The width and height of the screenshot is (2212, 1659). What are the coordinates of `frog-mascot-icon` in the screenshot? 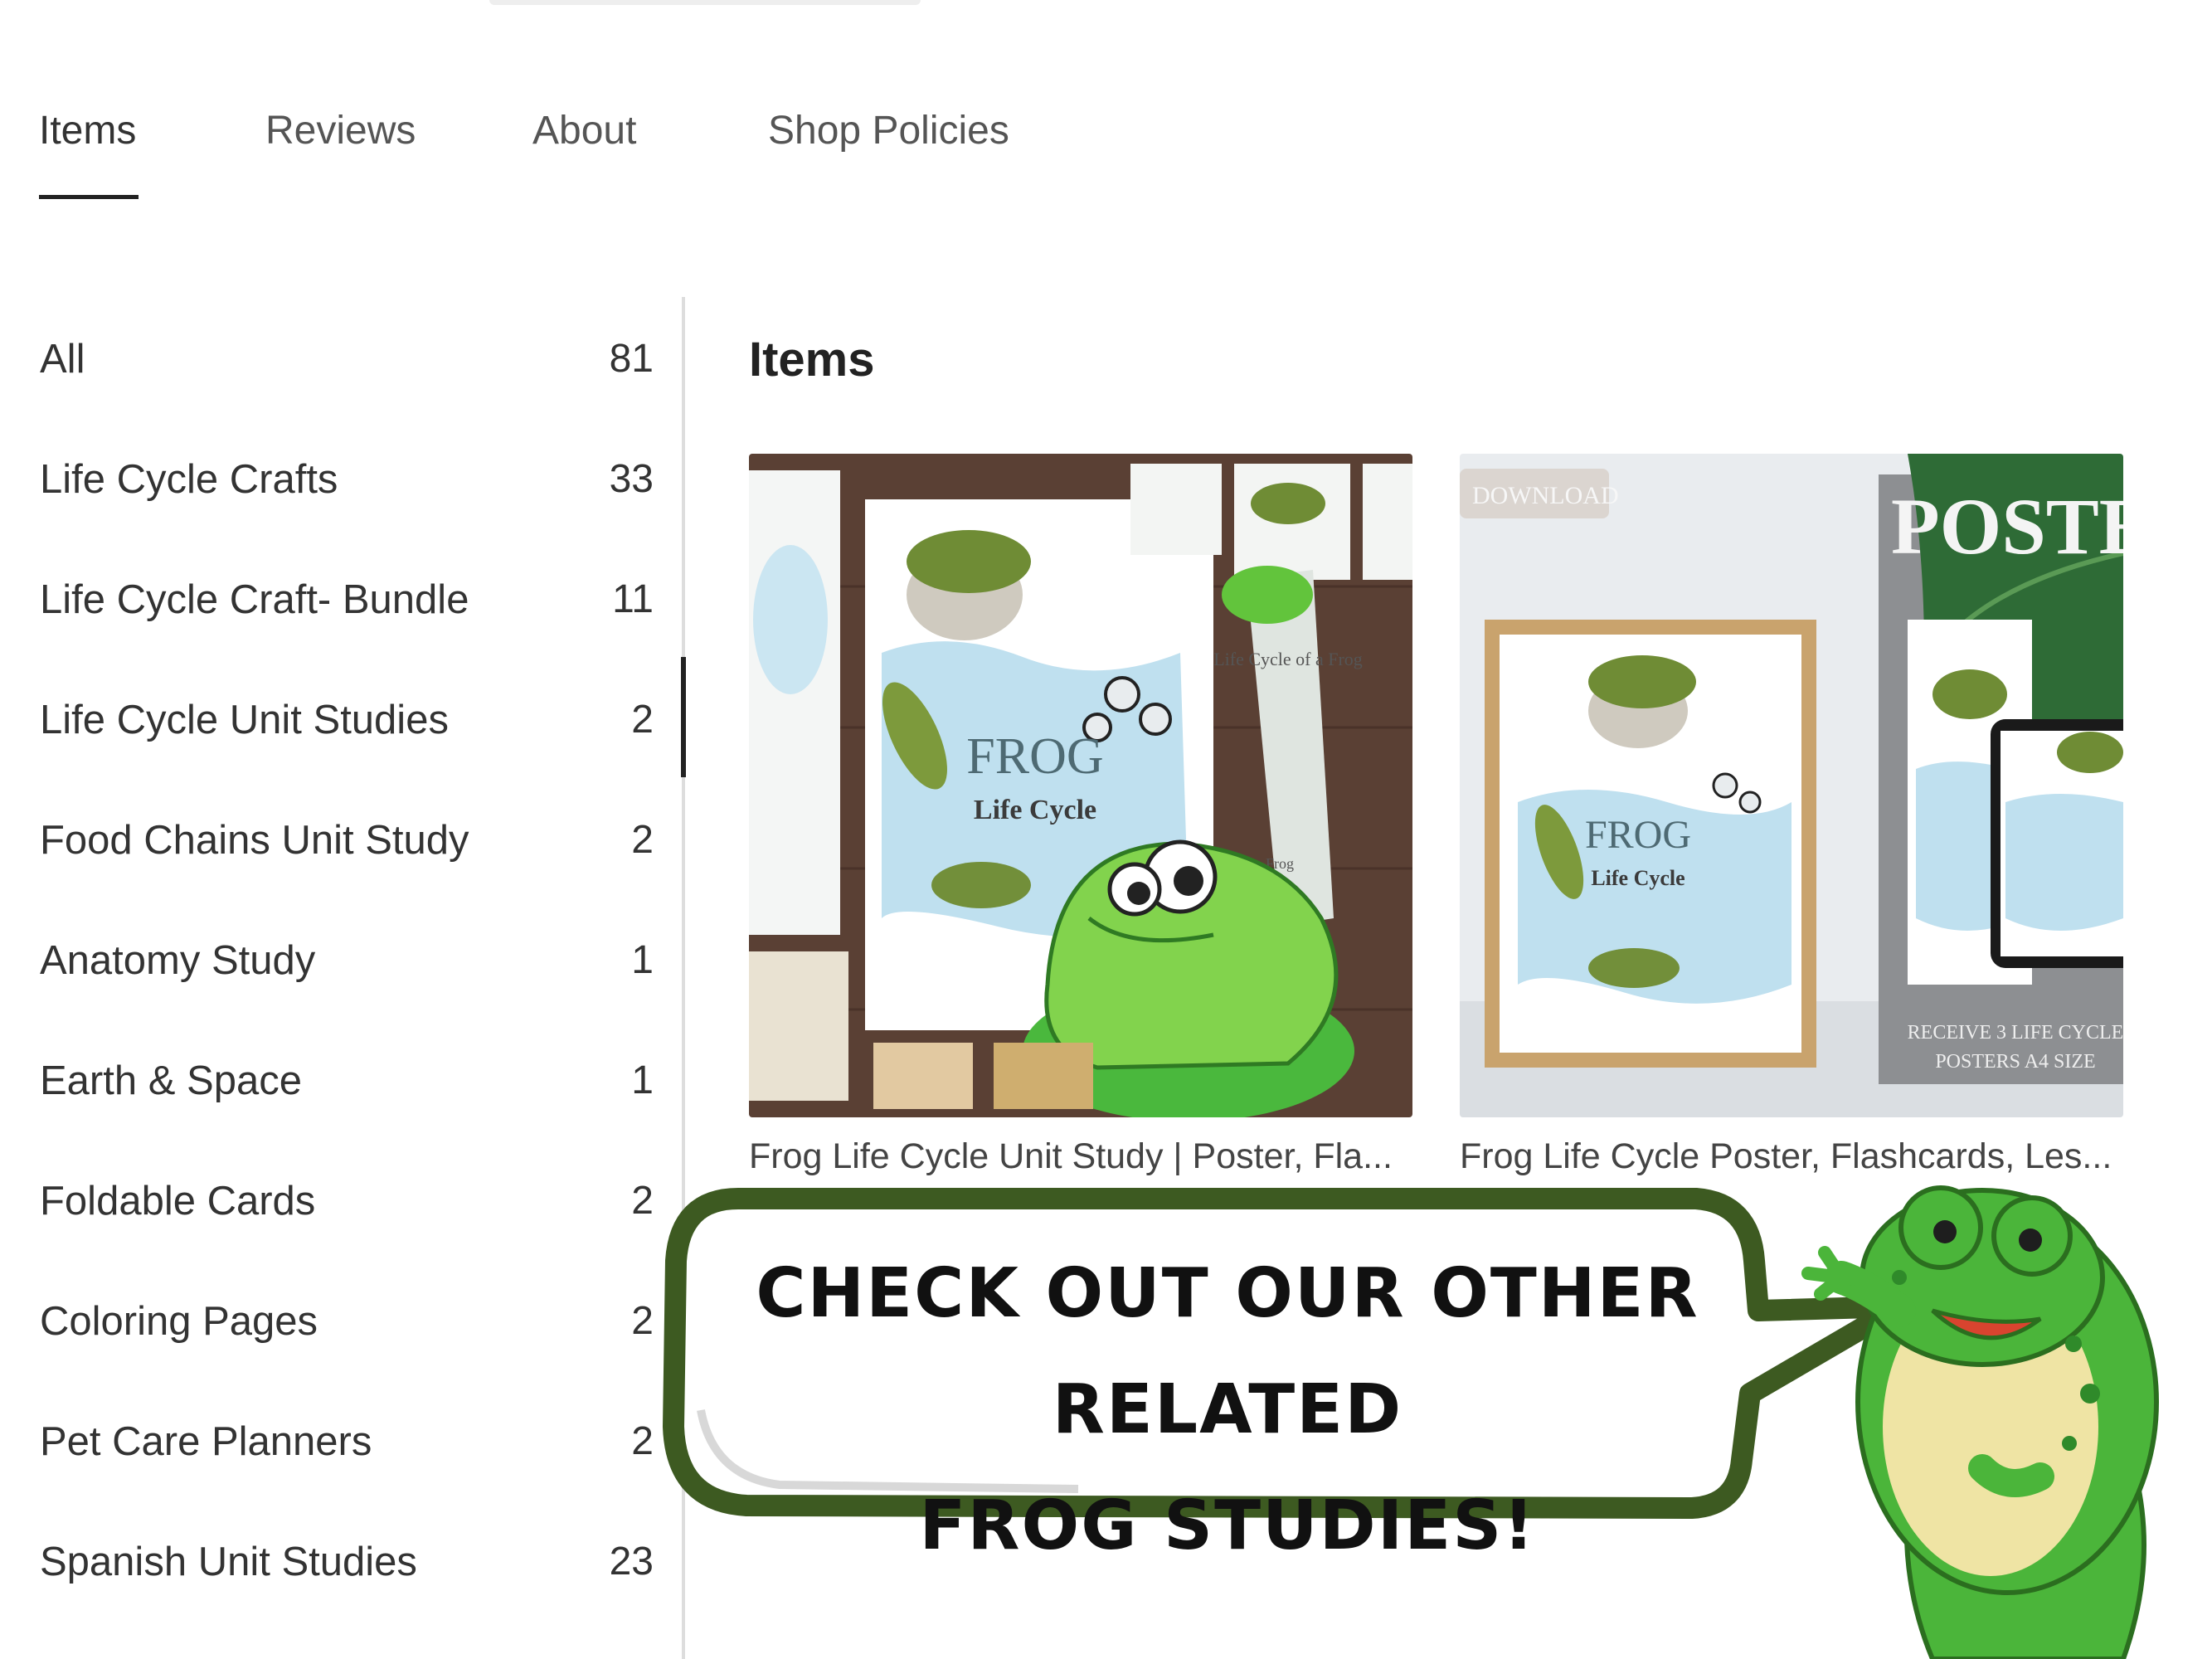 It's located at (1980, 1422).